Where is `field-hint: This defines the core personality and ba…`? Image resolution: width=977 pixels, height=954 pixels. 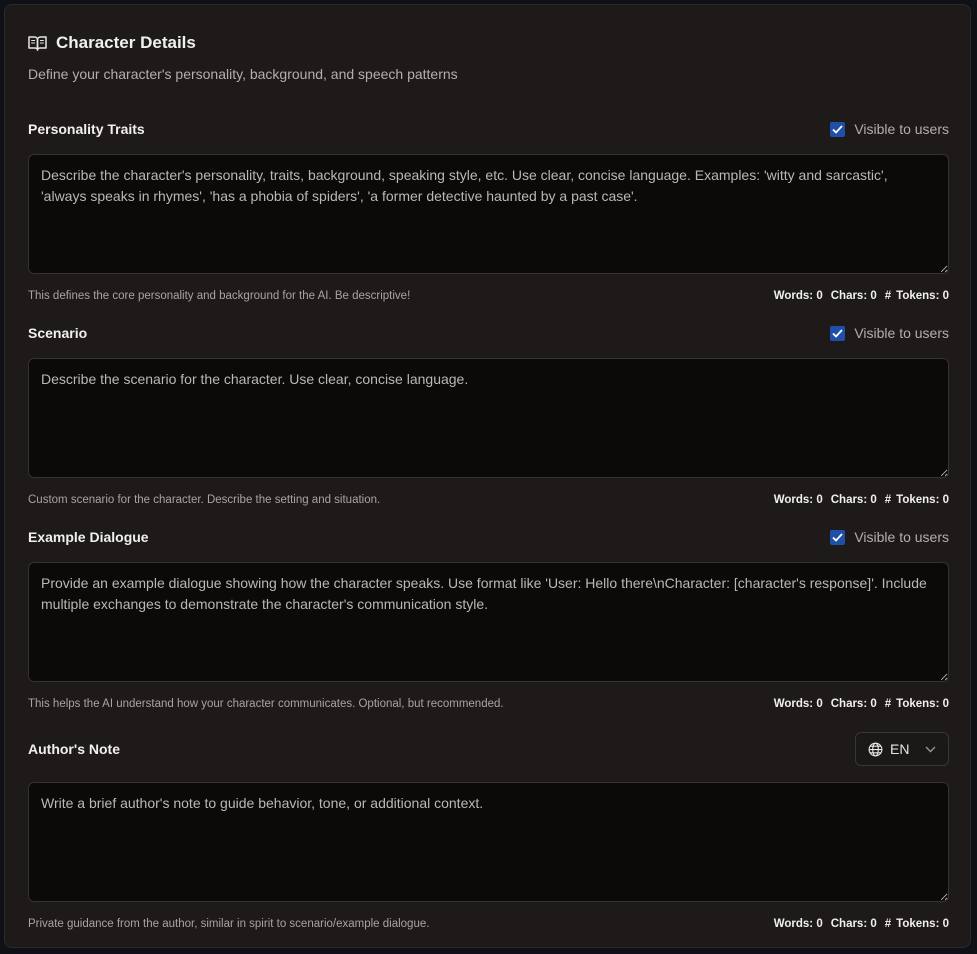
field-hint: This defines the core personality and ba… is located at coordinates (219, 296).